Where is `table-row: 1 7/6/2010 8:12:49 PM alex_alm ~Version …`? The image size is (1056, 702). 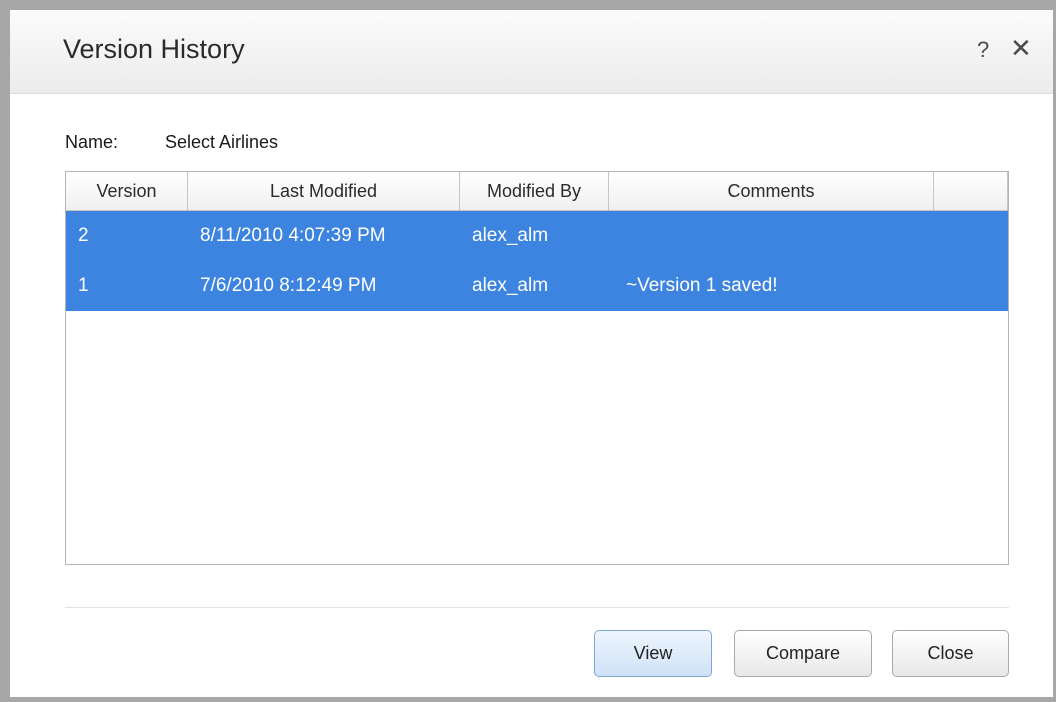 table-row: 1 7/6/2010 8:12:49 PM alex_alm ~Version … is located at coordinates (537, 286).